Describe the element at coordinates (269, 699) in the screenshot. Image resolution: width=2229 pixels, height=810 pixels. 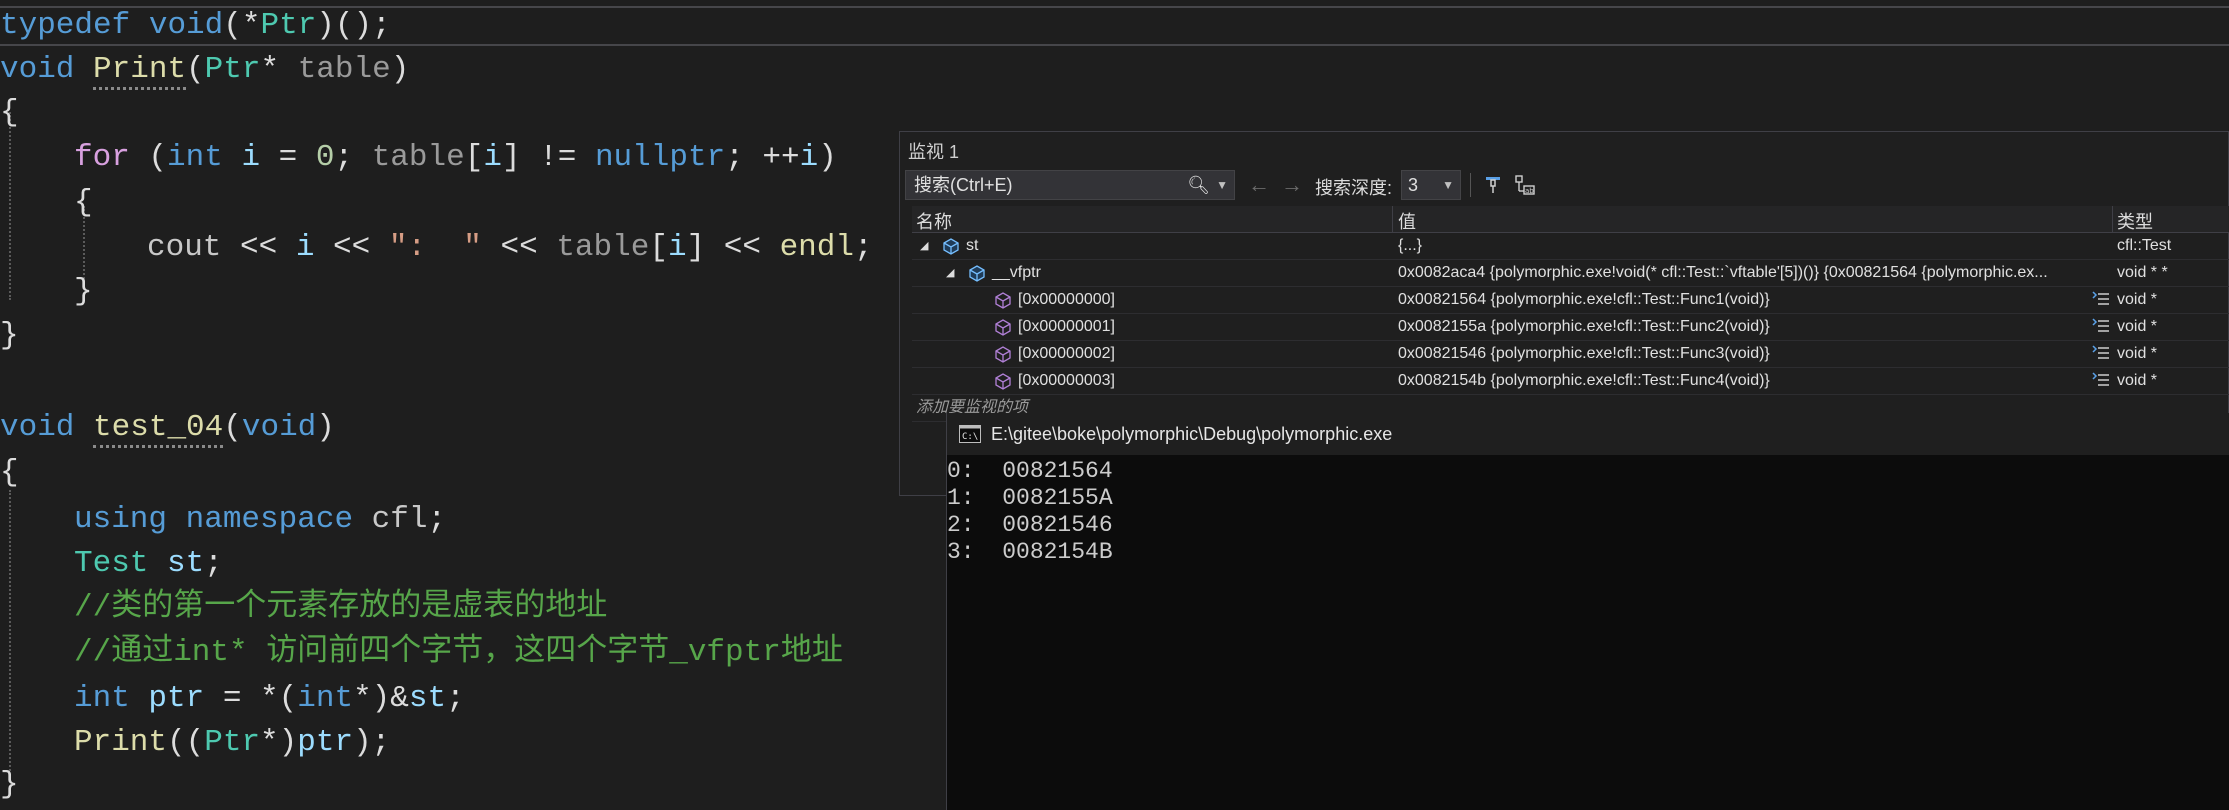
I see `code-line-15: int ptr = *(int*)&st;` at that location.